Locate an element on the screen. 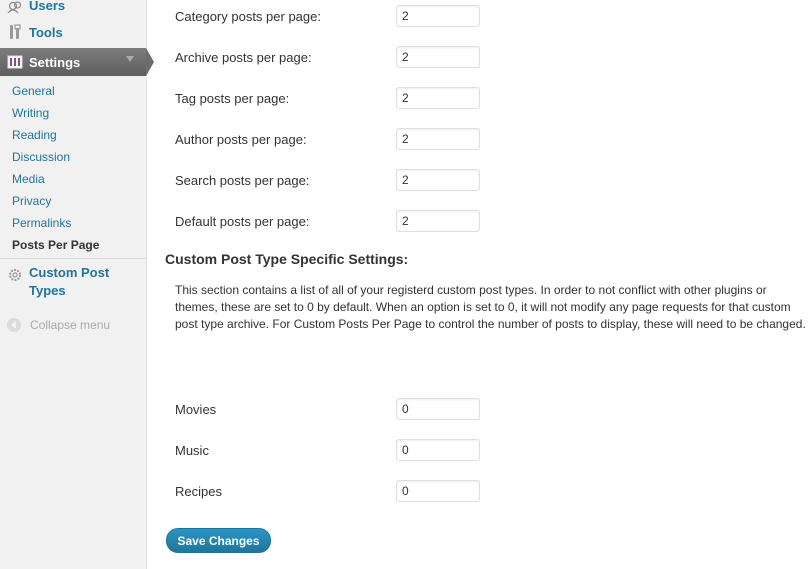  setting-row-tag: Tag posts per page: is located at coordinates (335, 99).